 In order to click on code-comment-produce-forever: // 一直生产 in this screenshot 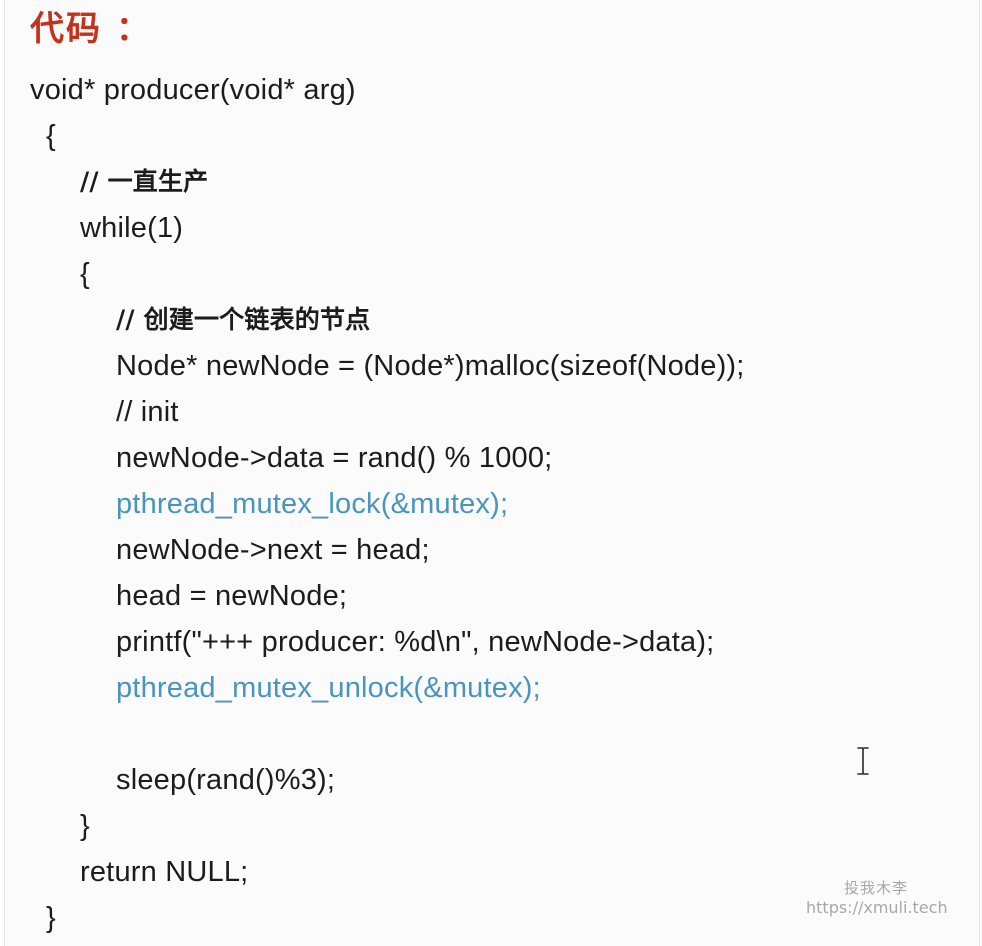, I will do `click(144, 181)`.